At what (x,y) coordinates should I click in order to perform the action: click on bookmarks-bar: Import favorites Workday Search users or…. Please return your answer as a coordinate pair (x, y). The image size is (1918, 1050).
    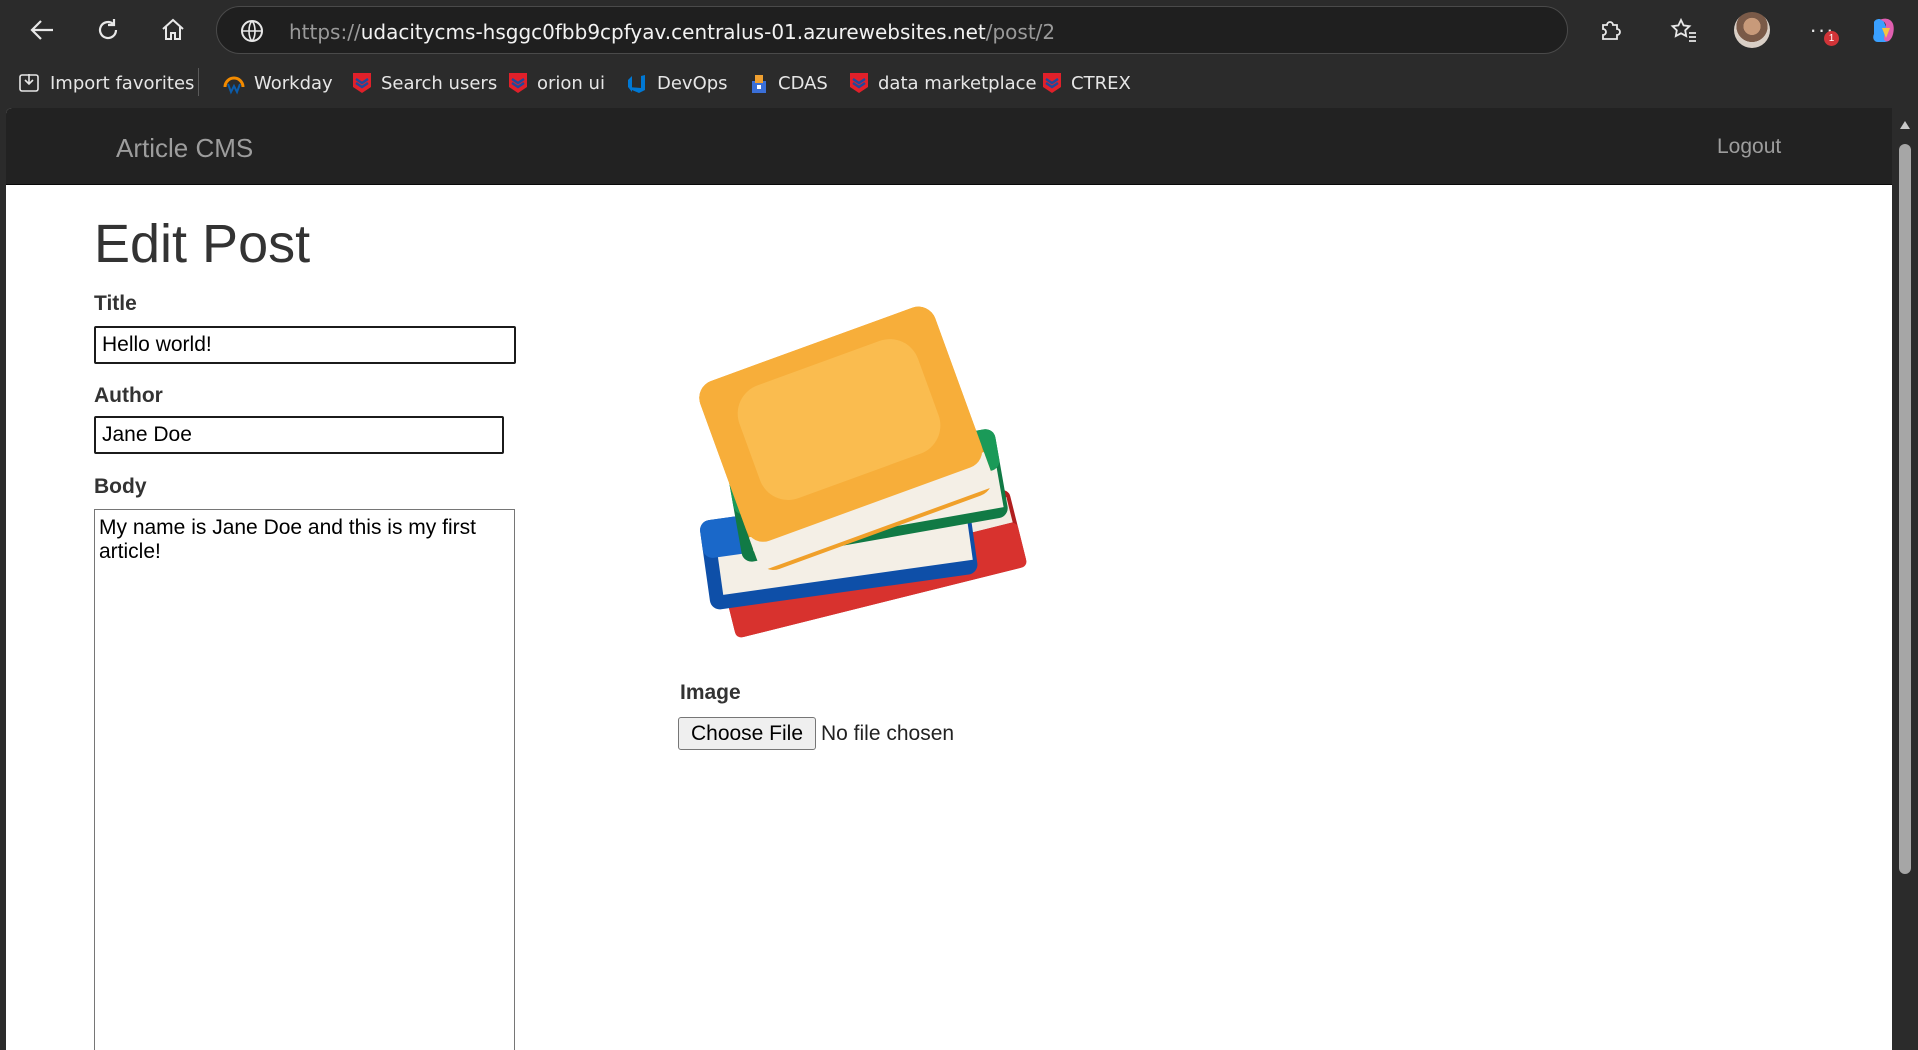
    Looking at the image, I should click on (959, 83).